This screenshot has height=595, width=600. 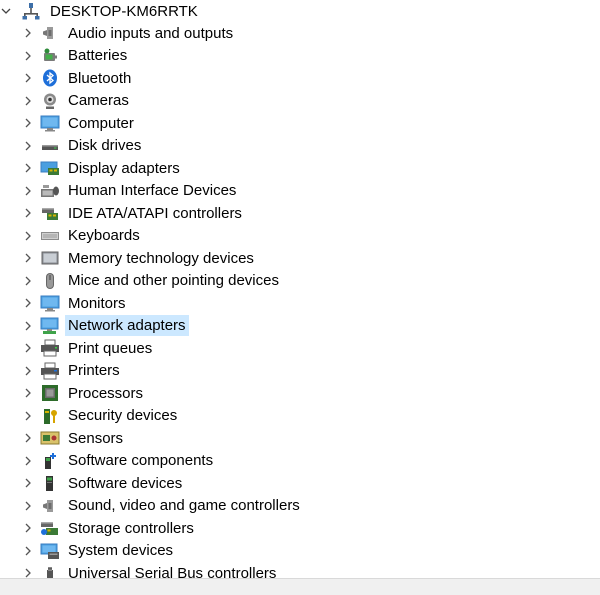 I want to click on tree-node: System devices, so click(x=98, y=551).